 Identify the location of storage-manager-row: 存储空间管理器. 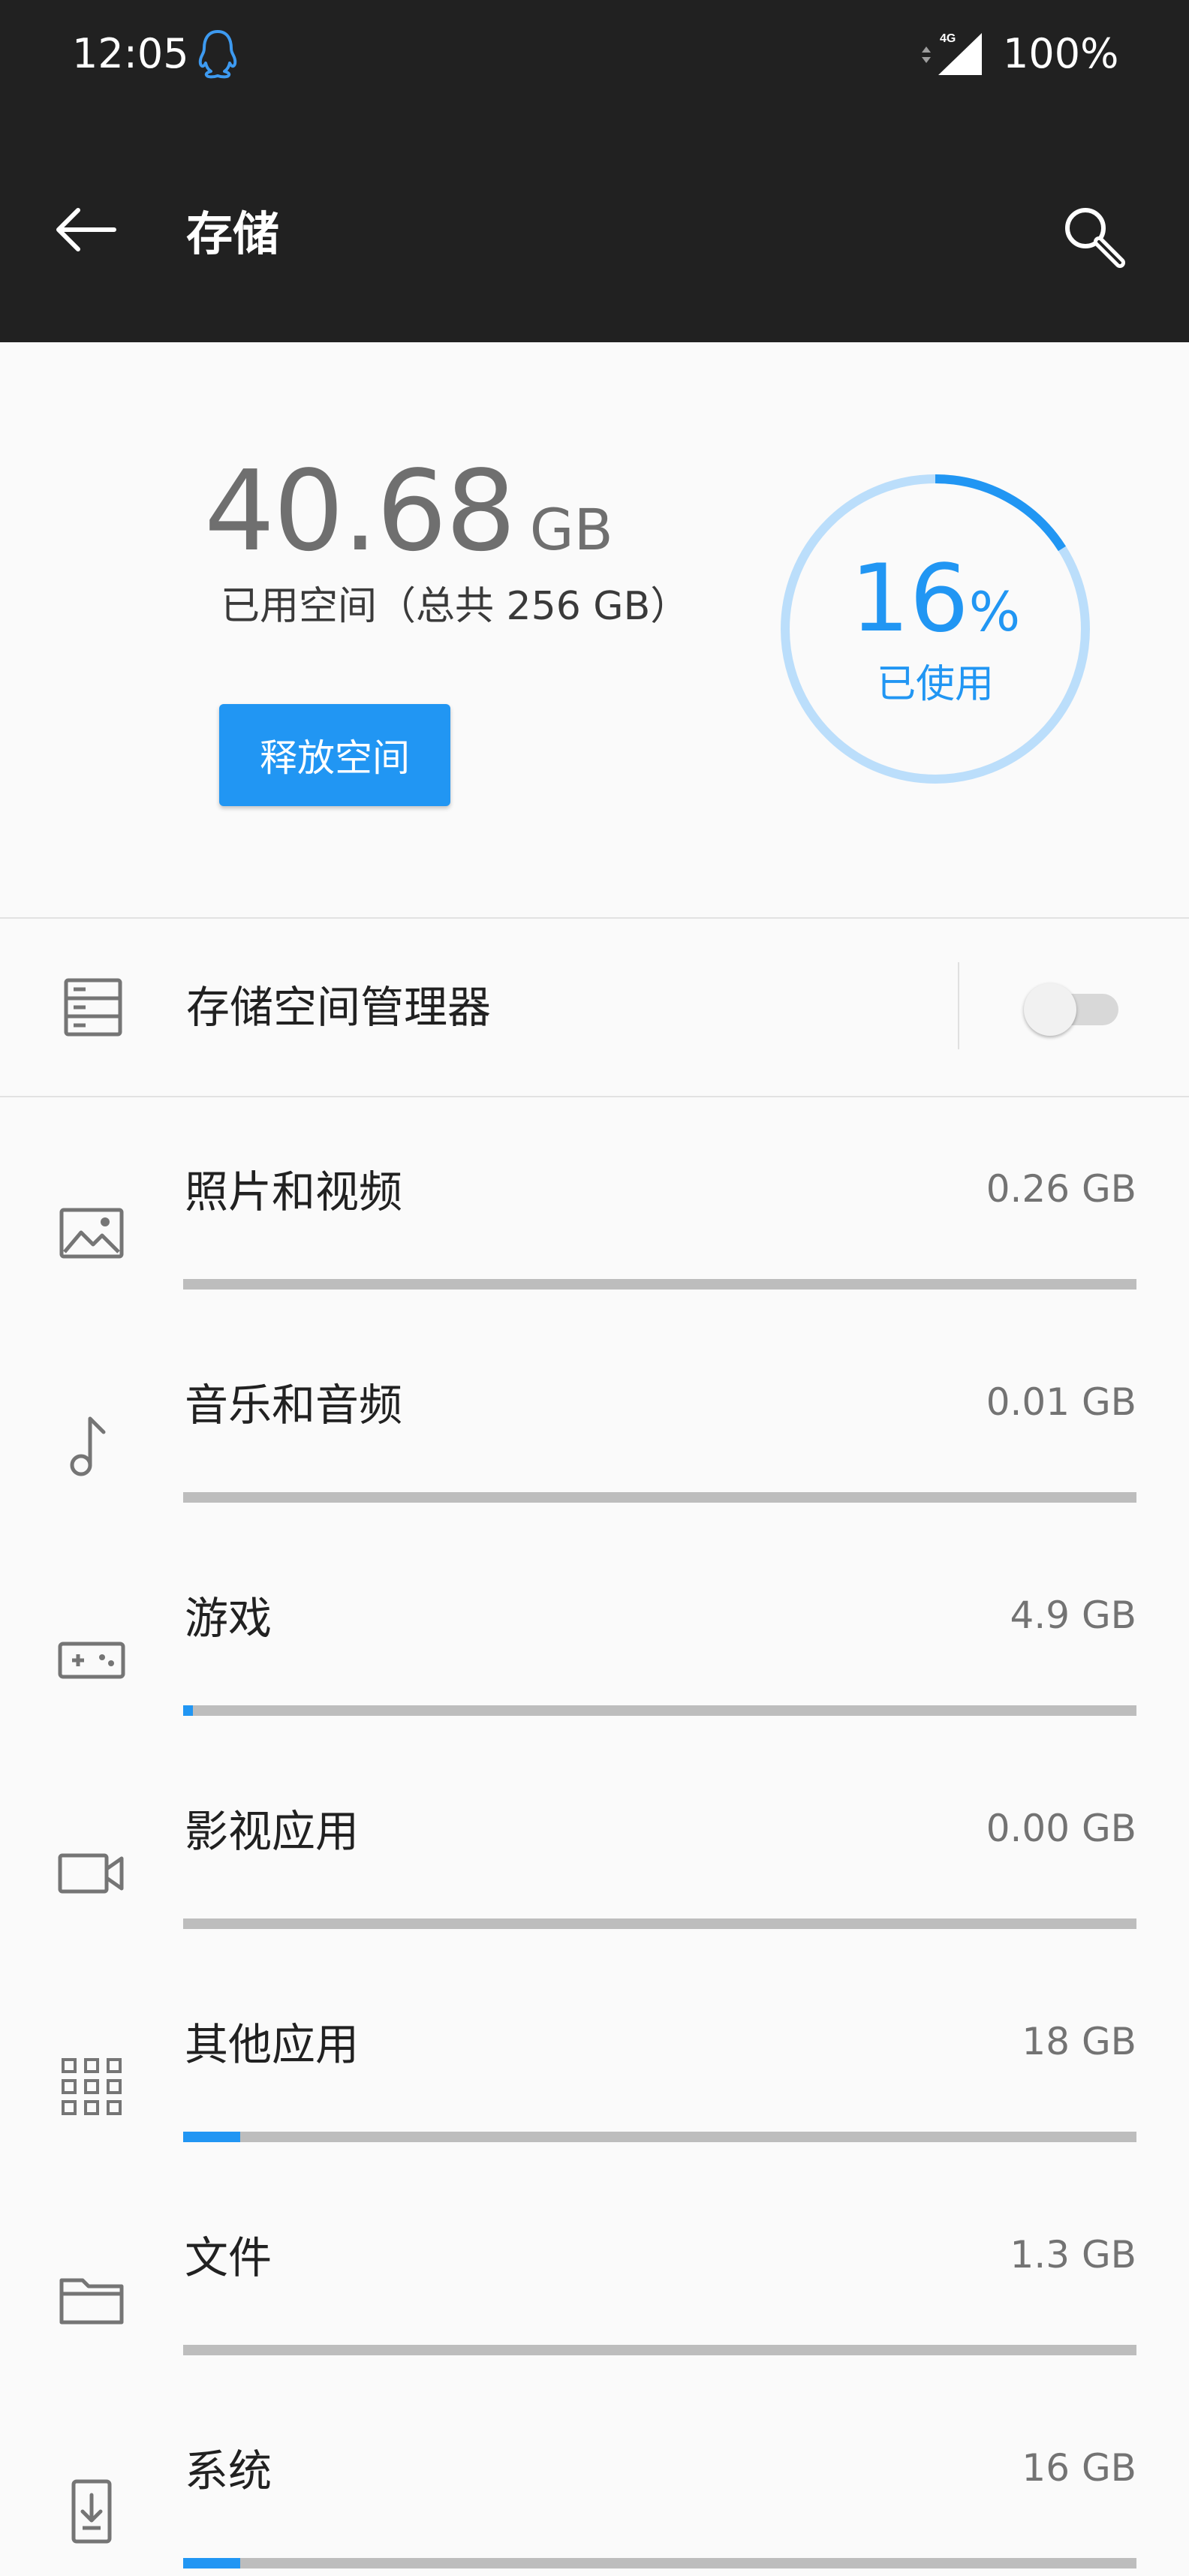
(594, 1008).